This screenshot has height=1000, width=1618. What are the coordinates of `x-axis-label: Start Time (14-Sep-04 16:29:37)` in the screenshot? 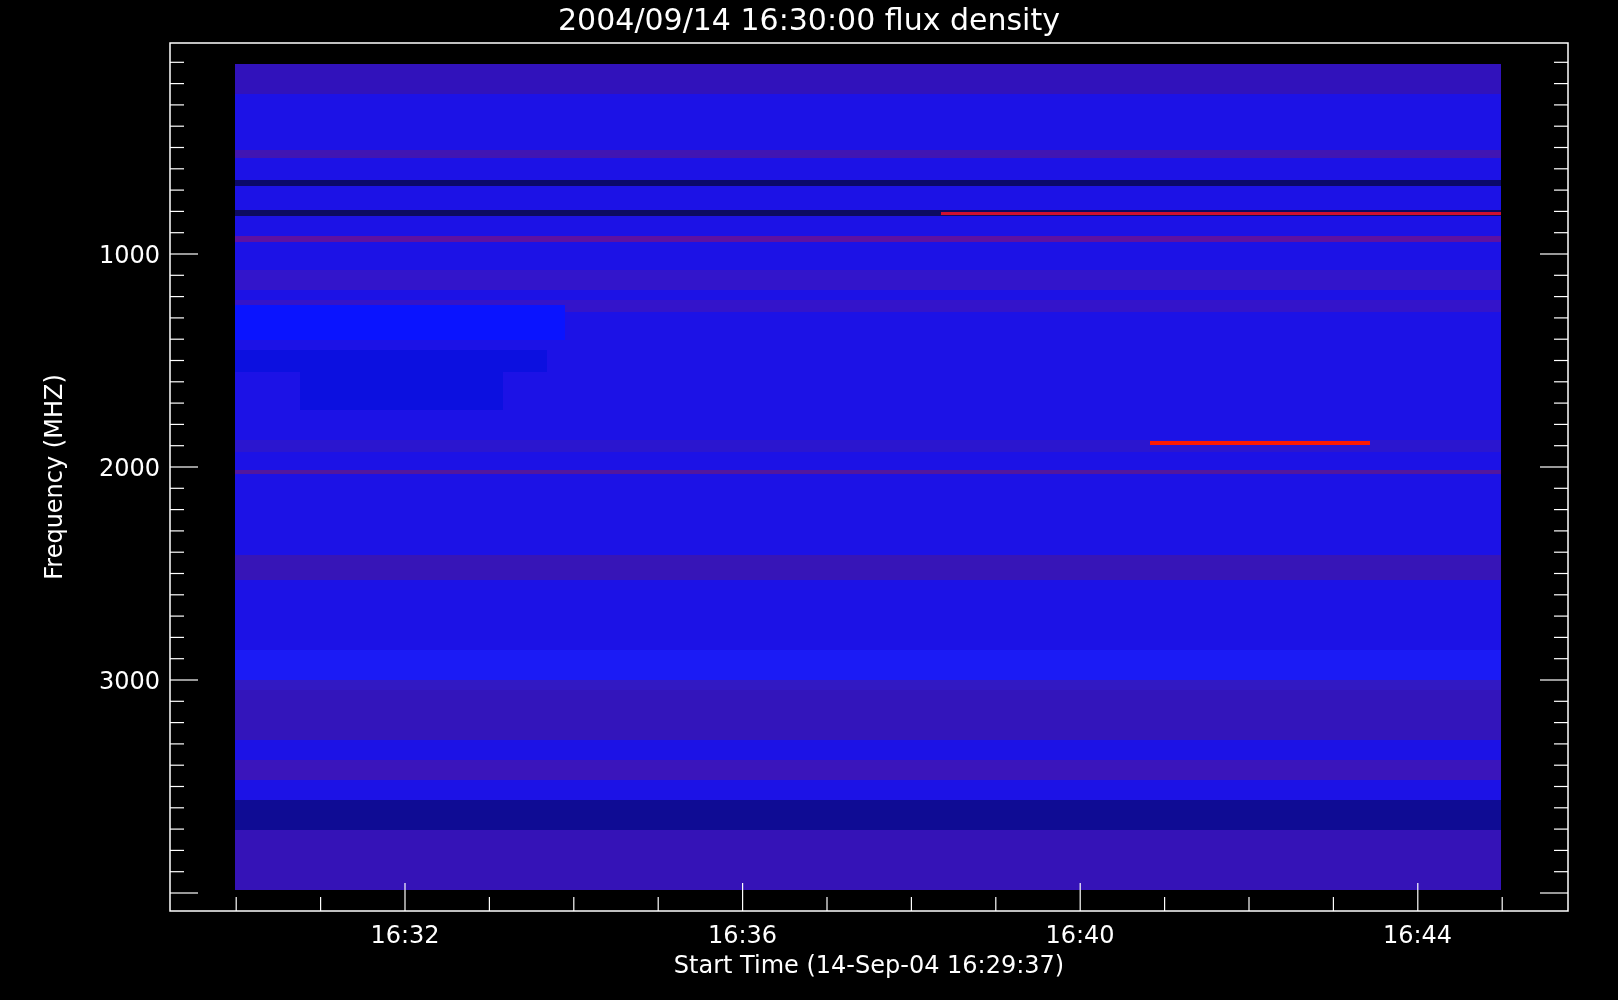 It's located at (869, 965).